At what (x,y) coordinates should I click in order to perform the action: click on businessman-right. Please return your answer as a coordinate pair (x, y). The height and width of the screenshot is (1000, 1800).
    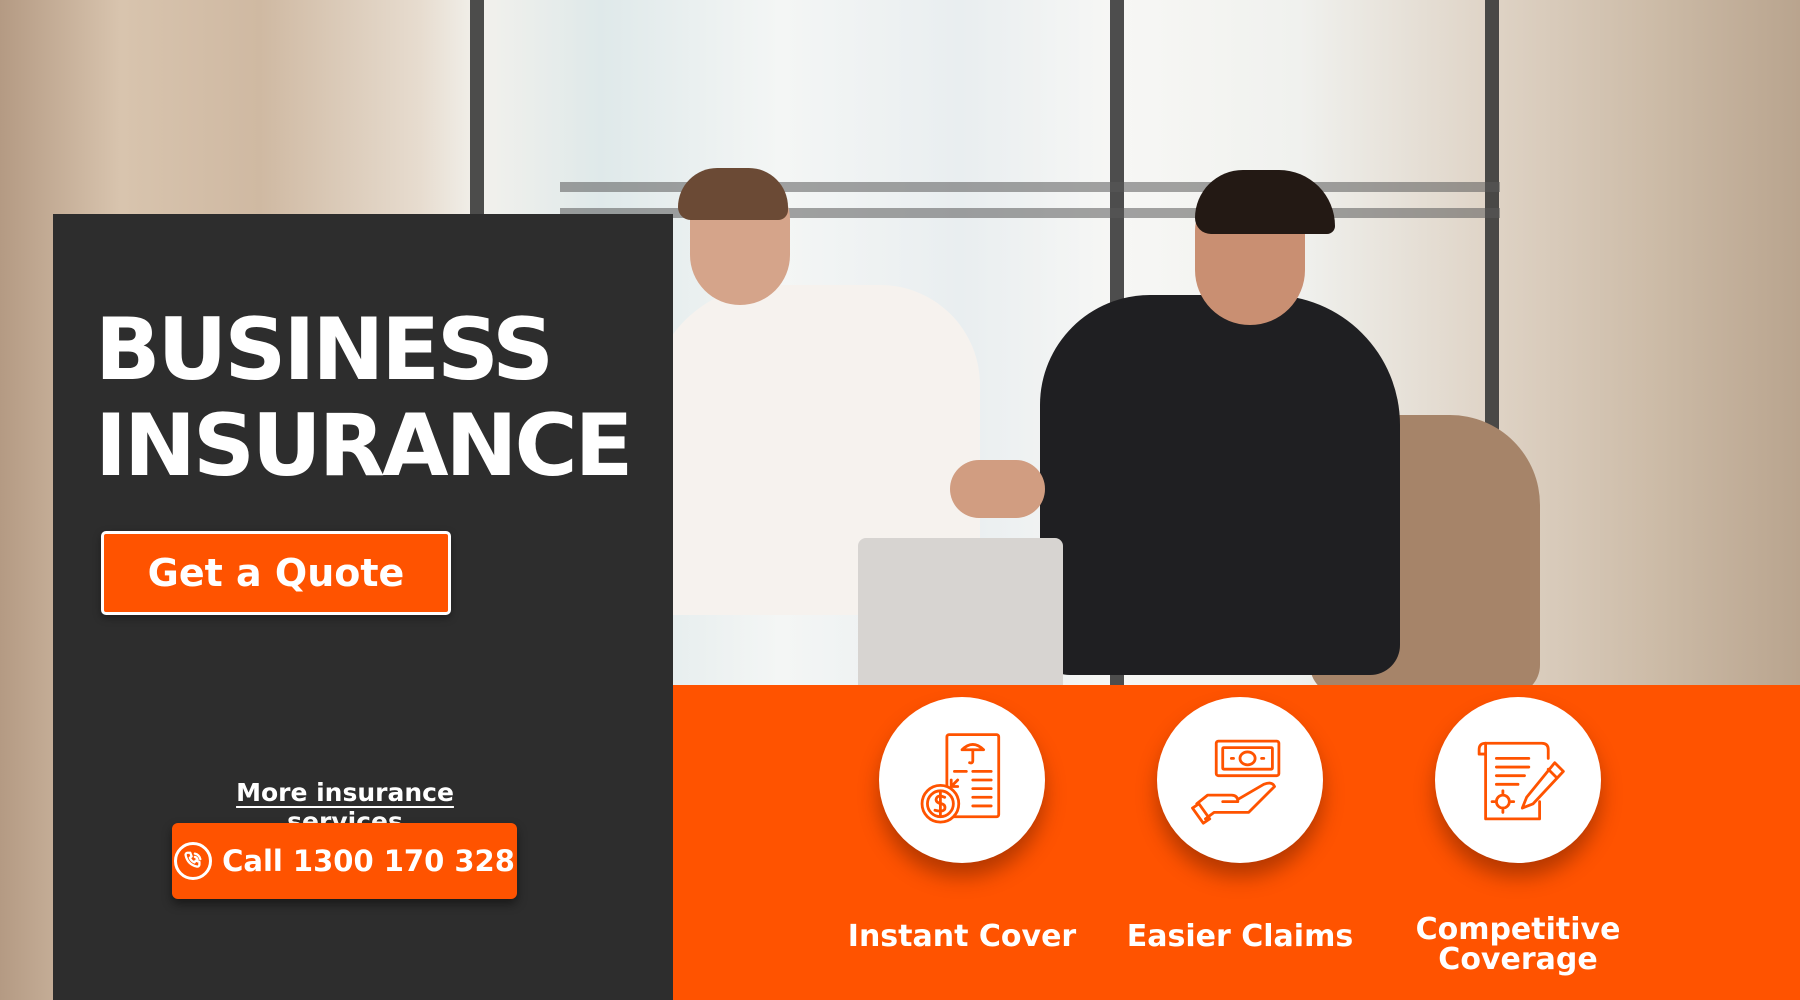
    Looking at the image, I should click on (1220, 485).